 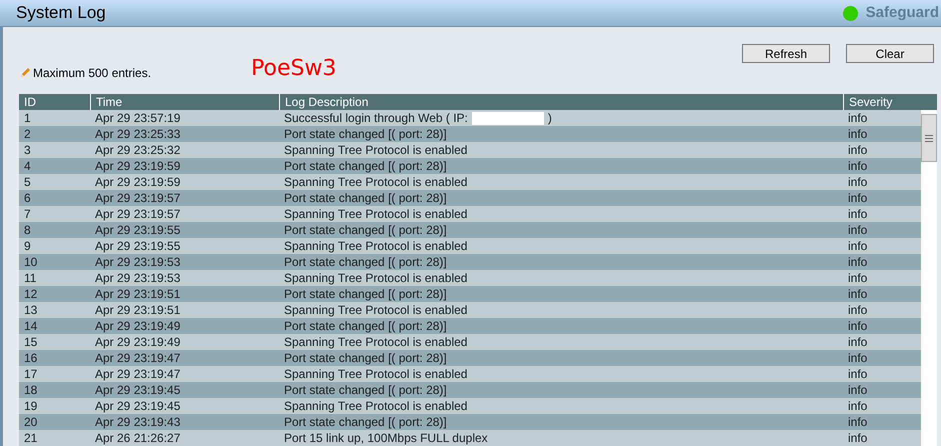 I want to click on table-cell-text: 7, so click(x=27, y=214).